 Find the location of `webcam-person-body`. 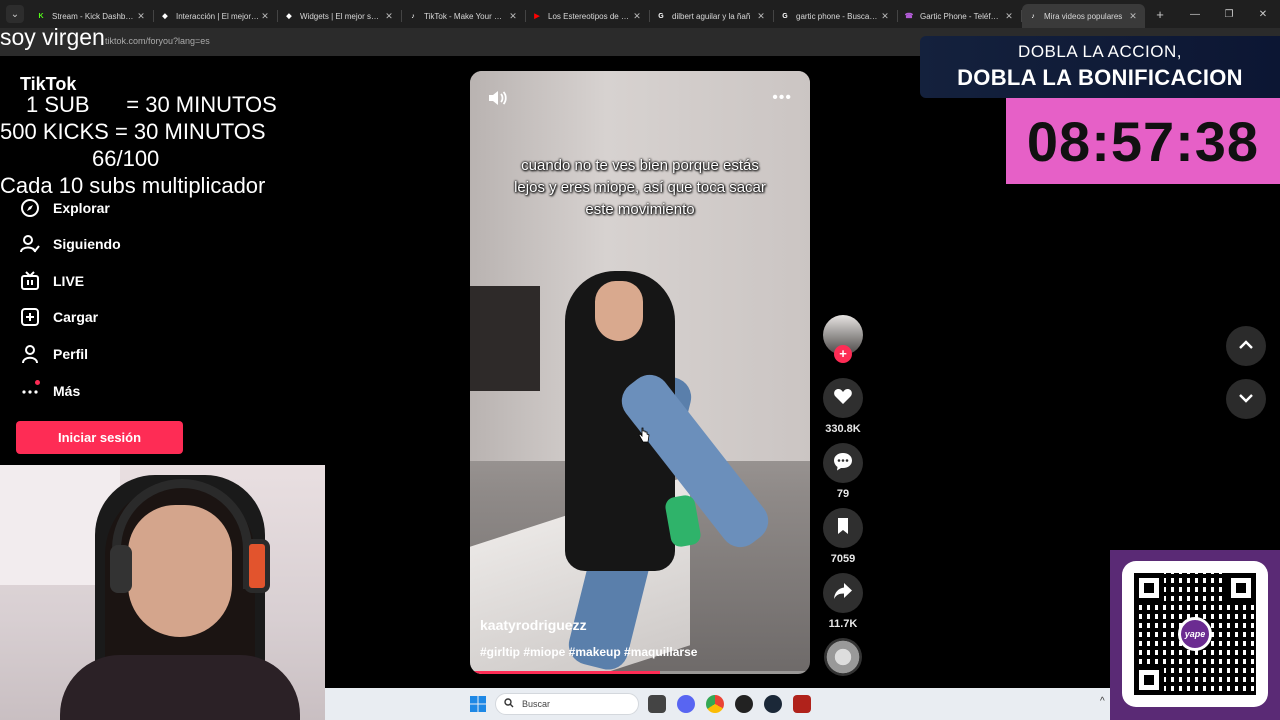

webcam-person-body is located at coordinates (180, 687).